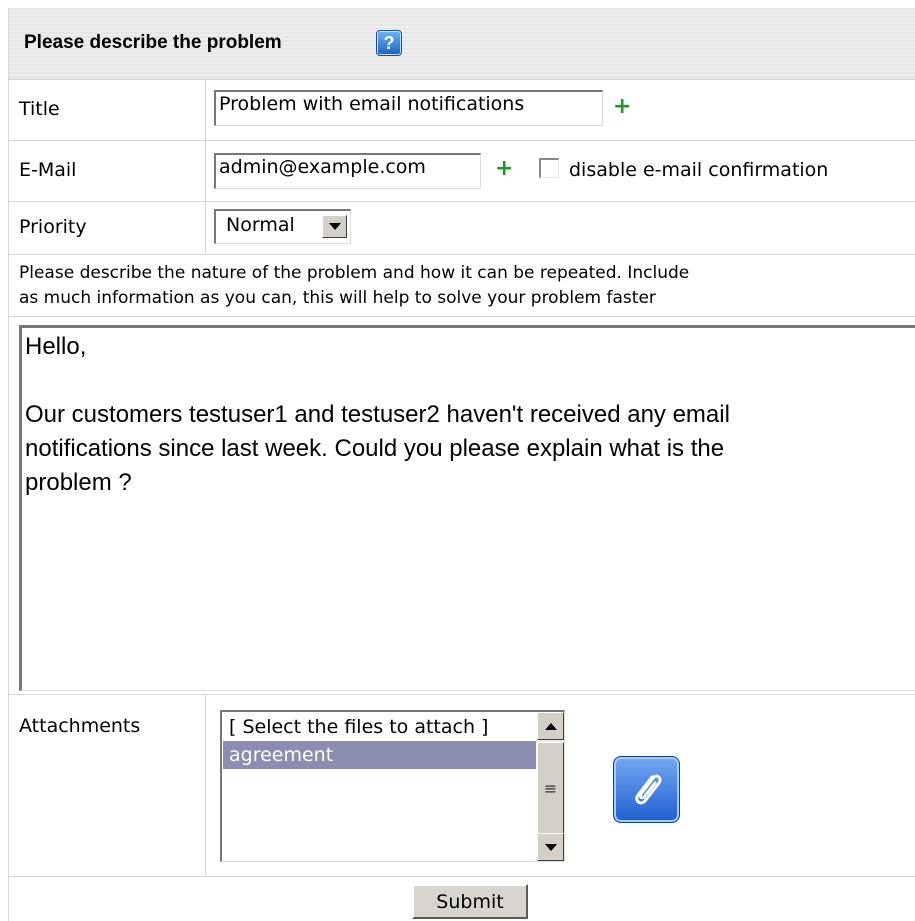 Image resolution: width=915 pixels, height=921 pixels. Describe the element at coordinates (78, 482) in the screenshot. I see `textarea-line: problem ?` at that location.